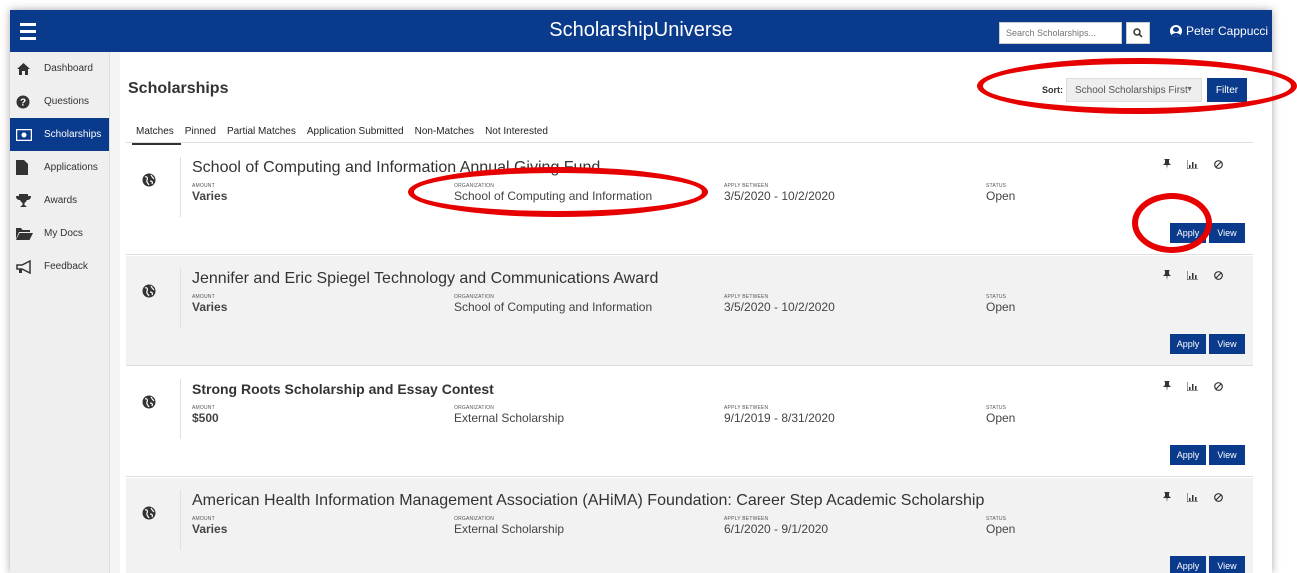 Image resolution: width=1297 pixels, height=573 pixels. Describe the element at coordinates (27, 200) in the screenshot. I see `trophy-icon` at that location.